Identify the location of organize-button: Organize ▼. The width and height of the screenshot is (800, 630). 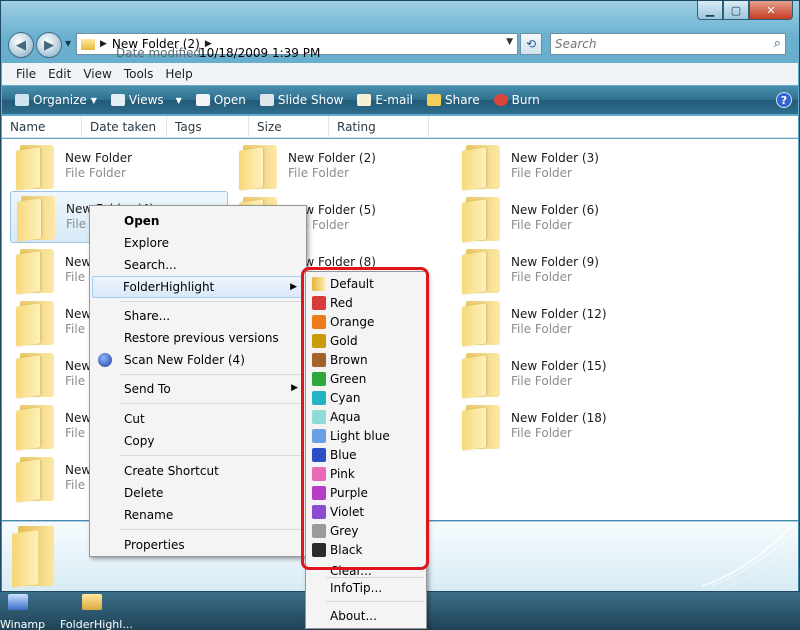
(56, 100).